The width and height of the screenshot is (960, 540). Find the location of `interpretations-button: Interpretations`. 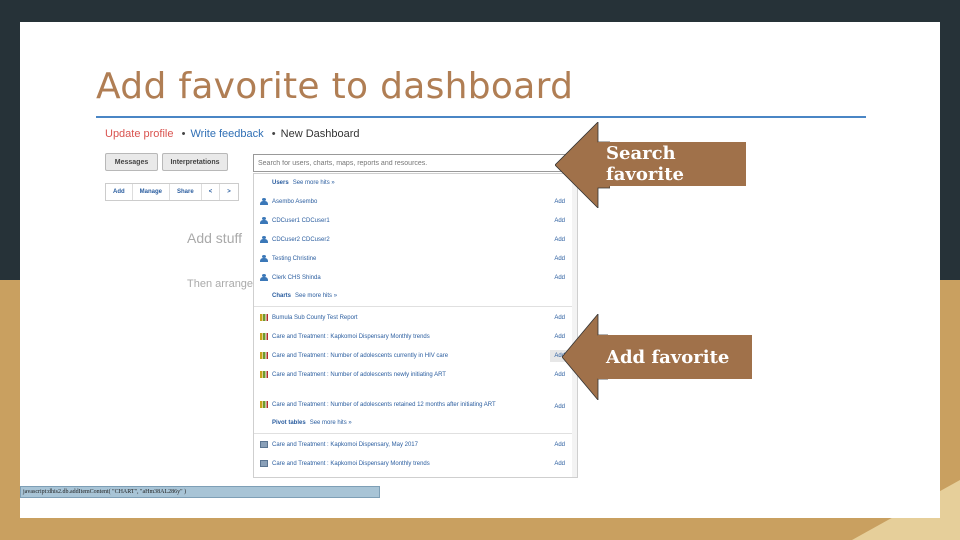

interpretations-button: Interpretations is located at coordinates (195, 162).